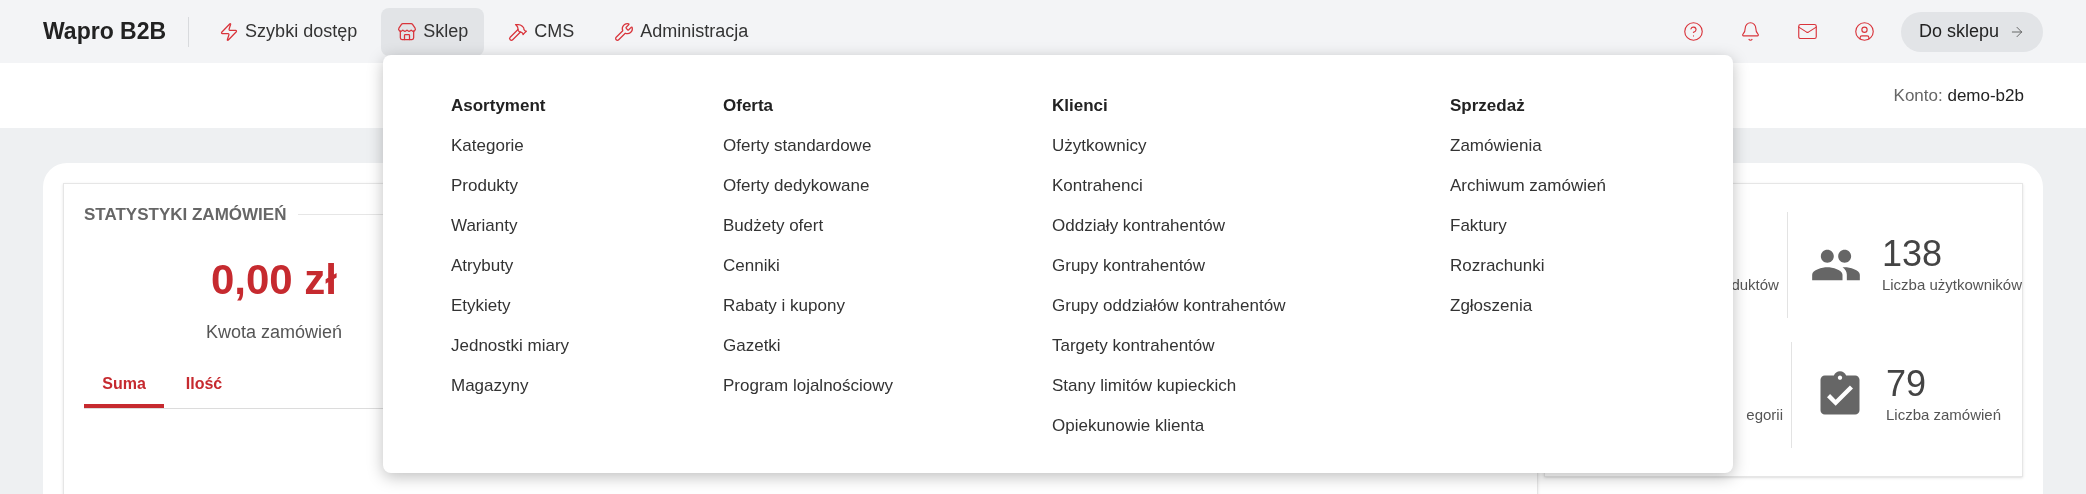  What do you see at coordinates (1496, 153) in the screenshot?
I see `menu-link: Zamówienia` at bounding box center [1496, 153].